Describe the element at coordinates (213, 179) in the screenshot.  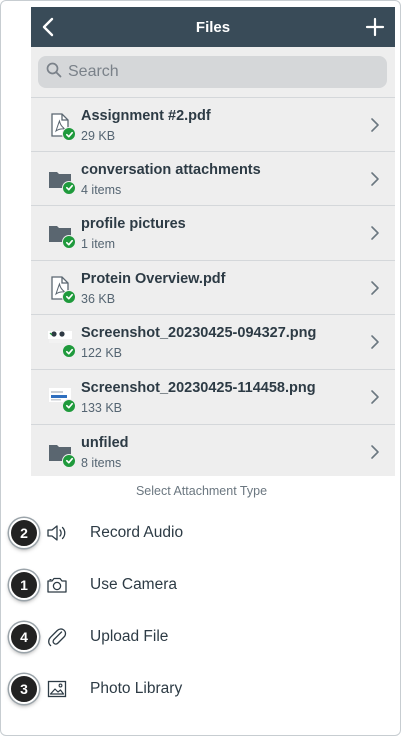
I see `folder-row-conversation-attachments: conversation attachments 4 items` at that location.